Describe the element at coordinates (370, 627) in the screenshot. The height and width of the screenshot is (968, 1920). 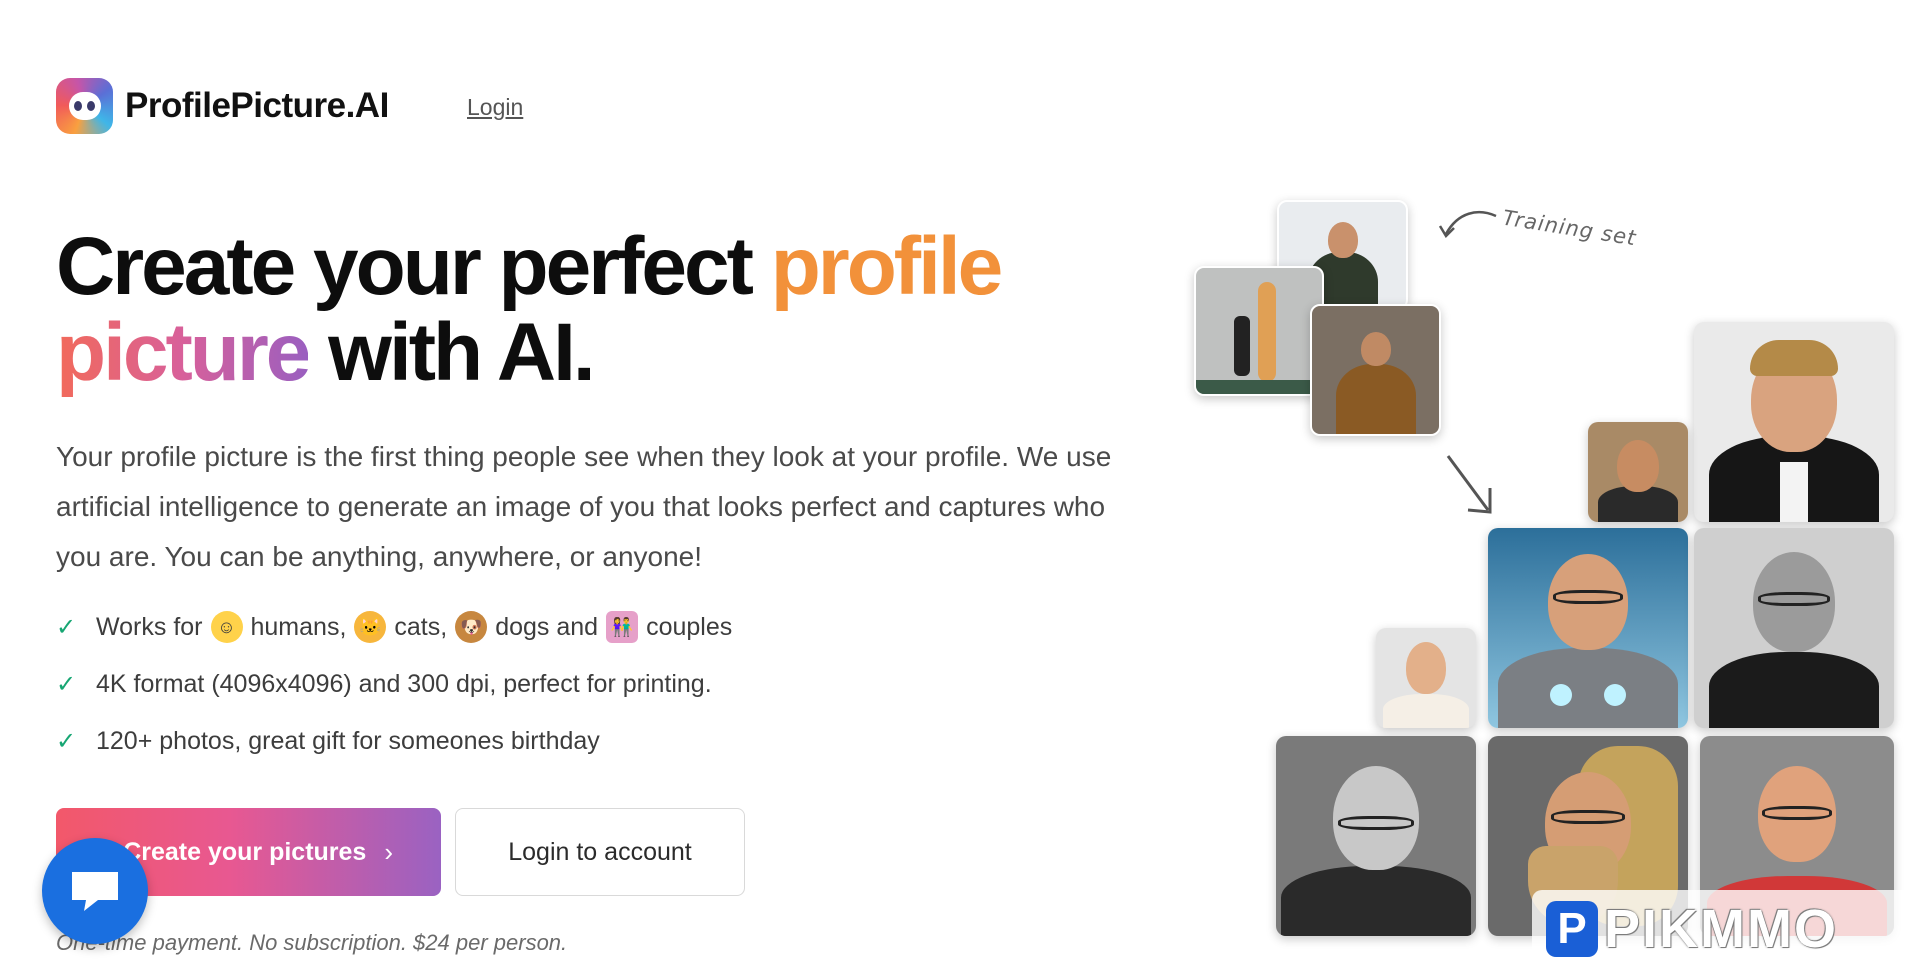
I see `cat-emoji-icon: 🐱` at that location.